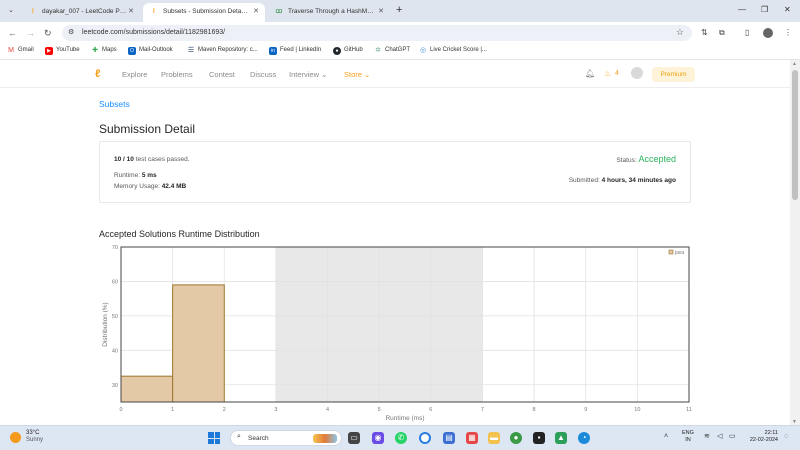 This screenshot has height=450, width=800. What do you see at coordinates (286, 438) in the screenshot?
I see `taskbar-search: ⌕ Search` at bounding box center [286, 438].